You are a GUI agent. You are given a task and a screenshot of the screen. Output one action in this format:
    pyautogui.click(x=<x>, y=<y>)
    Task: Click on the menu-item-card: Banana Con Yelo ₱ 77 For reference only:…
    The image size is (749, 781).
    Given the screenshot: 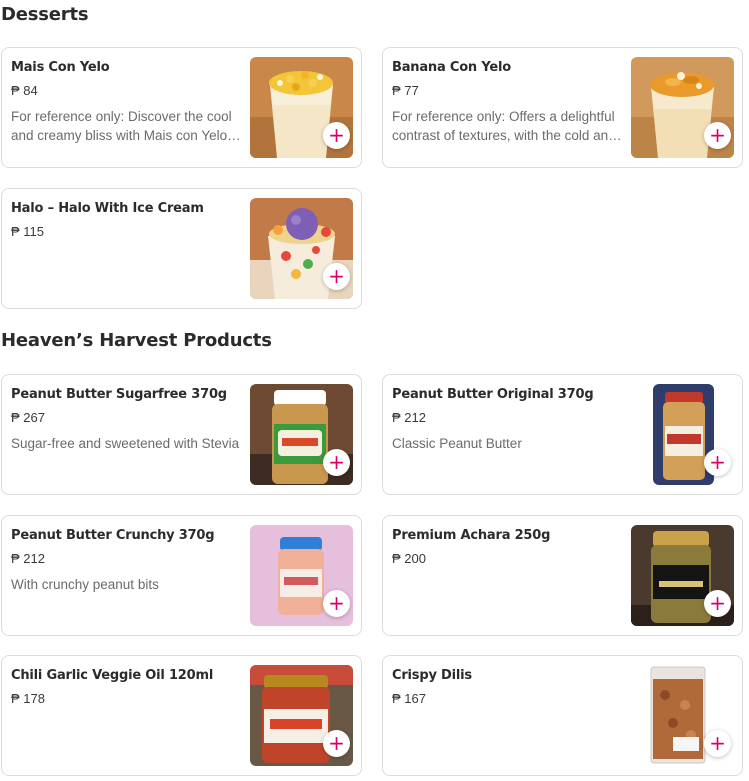 What is the action you would take?
    pyautogui.click(x=562, y=107)
    